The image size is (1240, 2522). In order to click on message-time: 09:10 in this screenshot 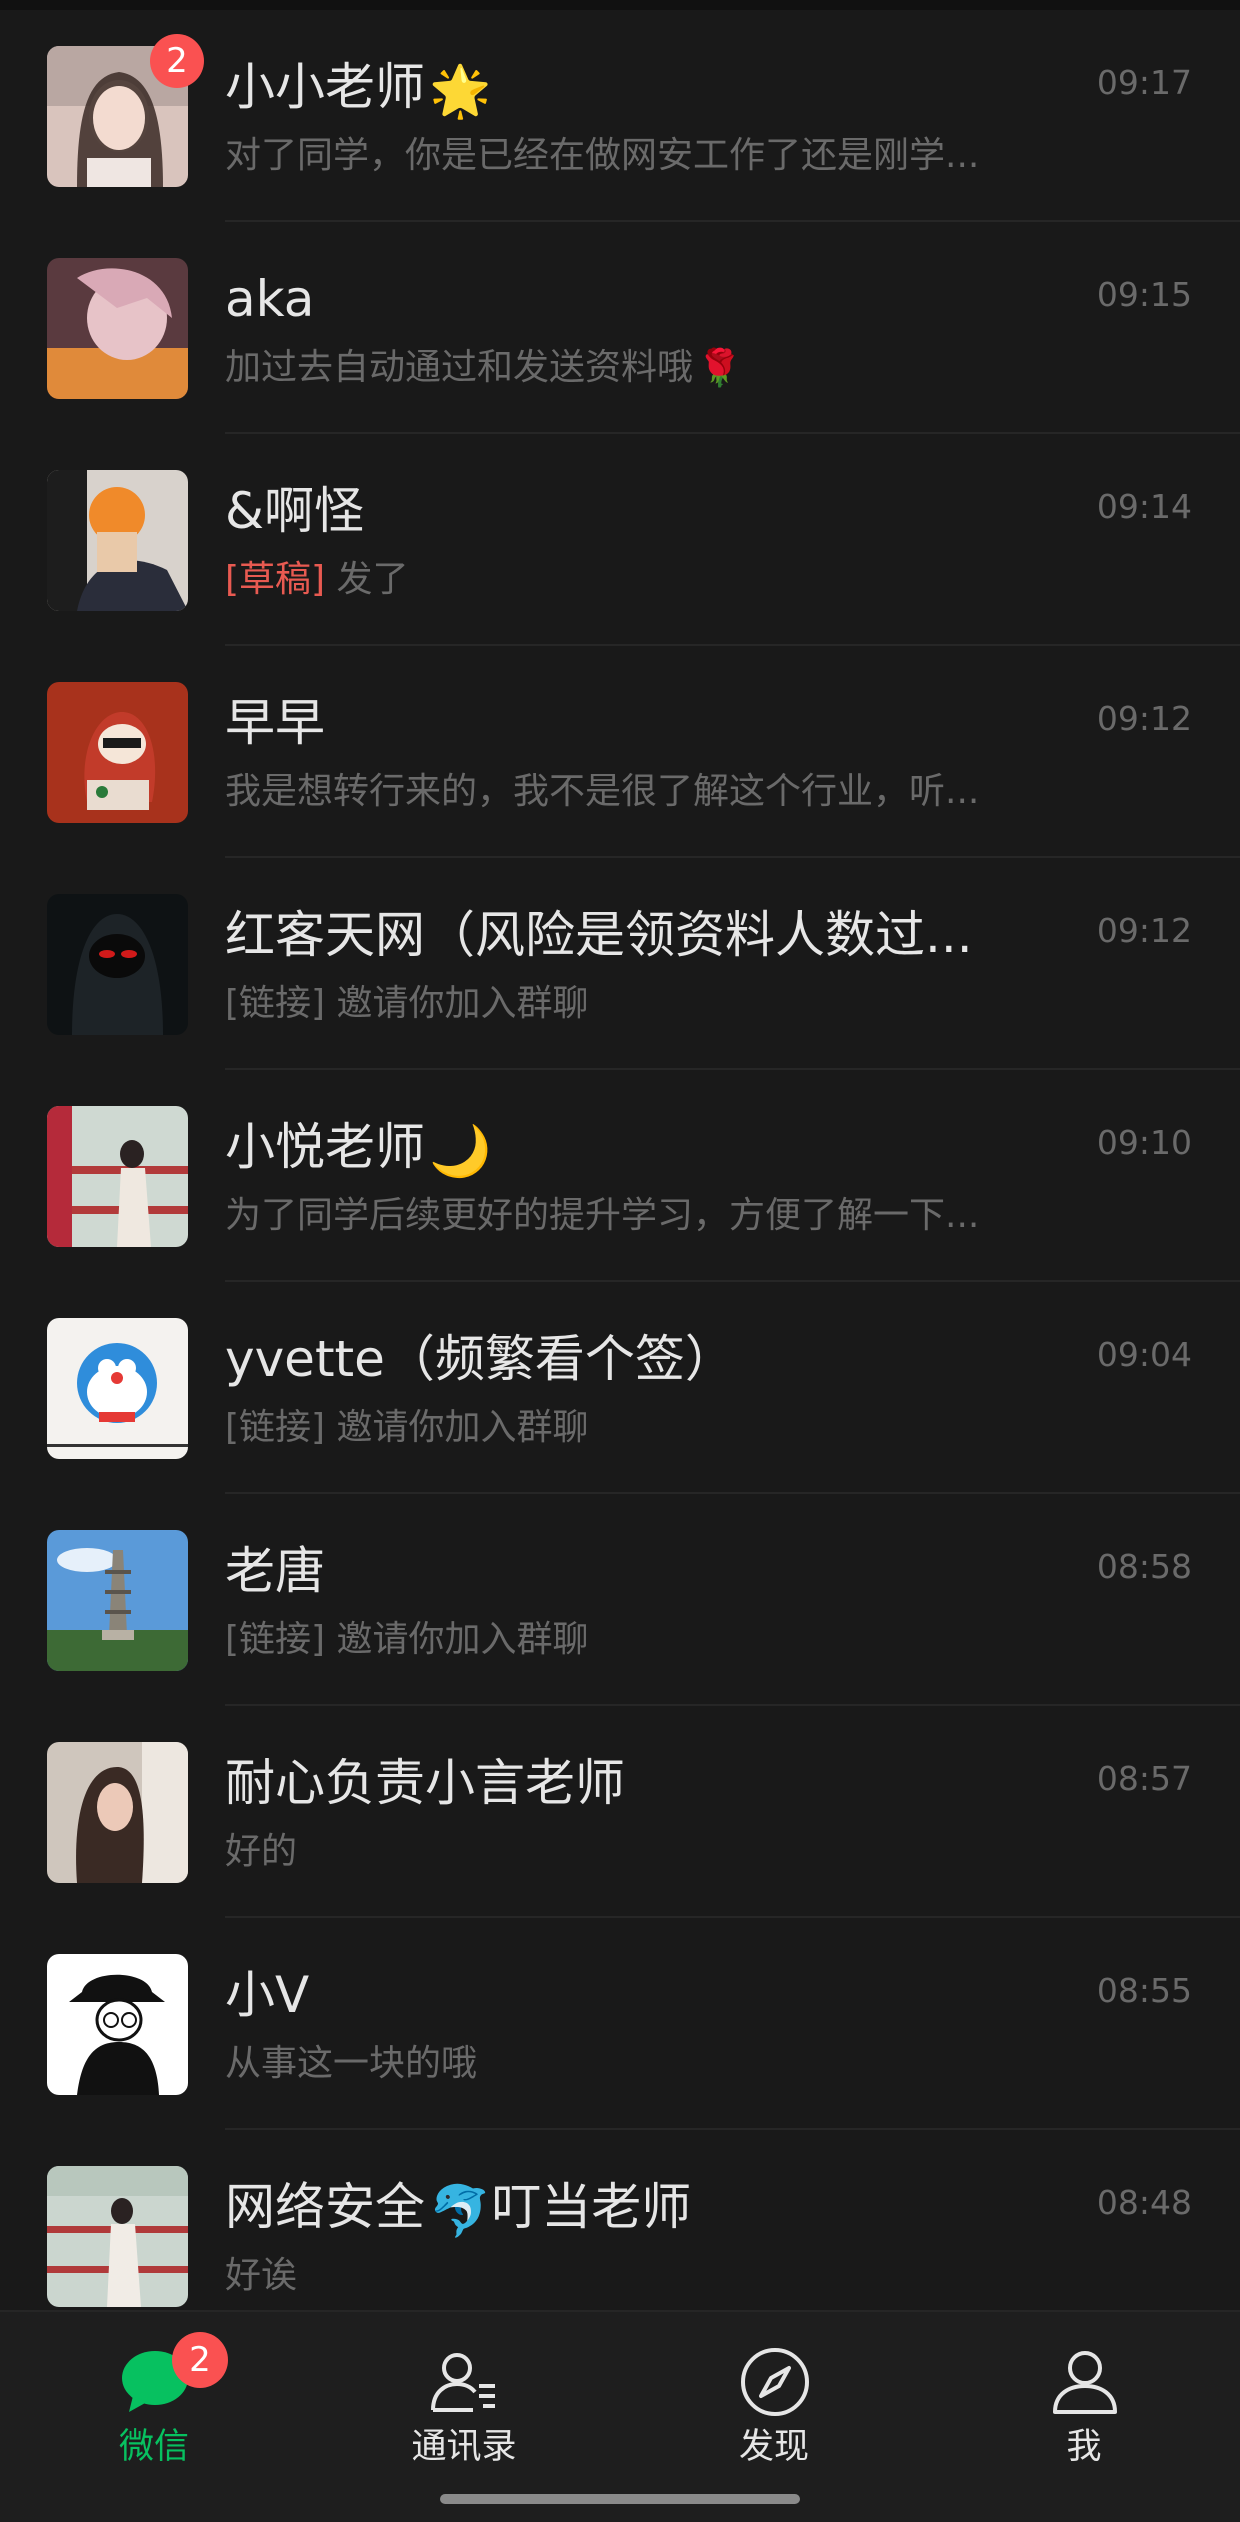, I will do `click(1144, 1142)`.